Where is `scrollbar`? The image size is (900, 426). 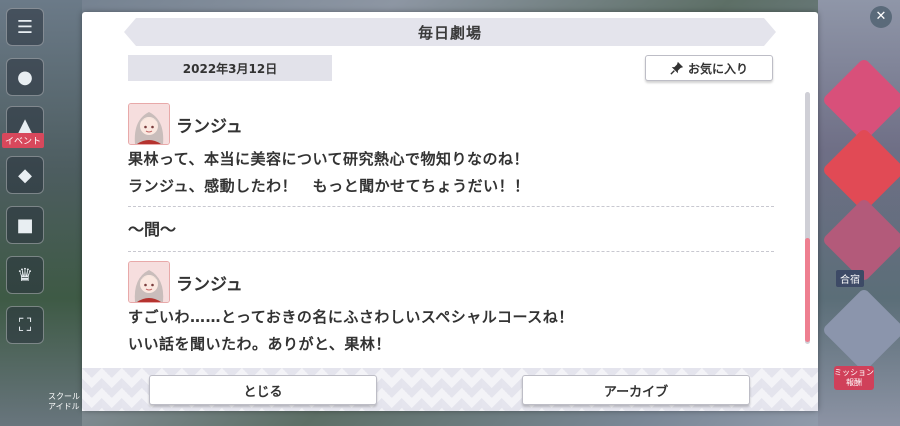
scrollbar is located at coordinates (807, 218).